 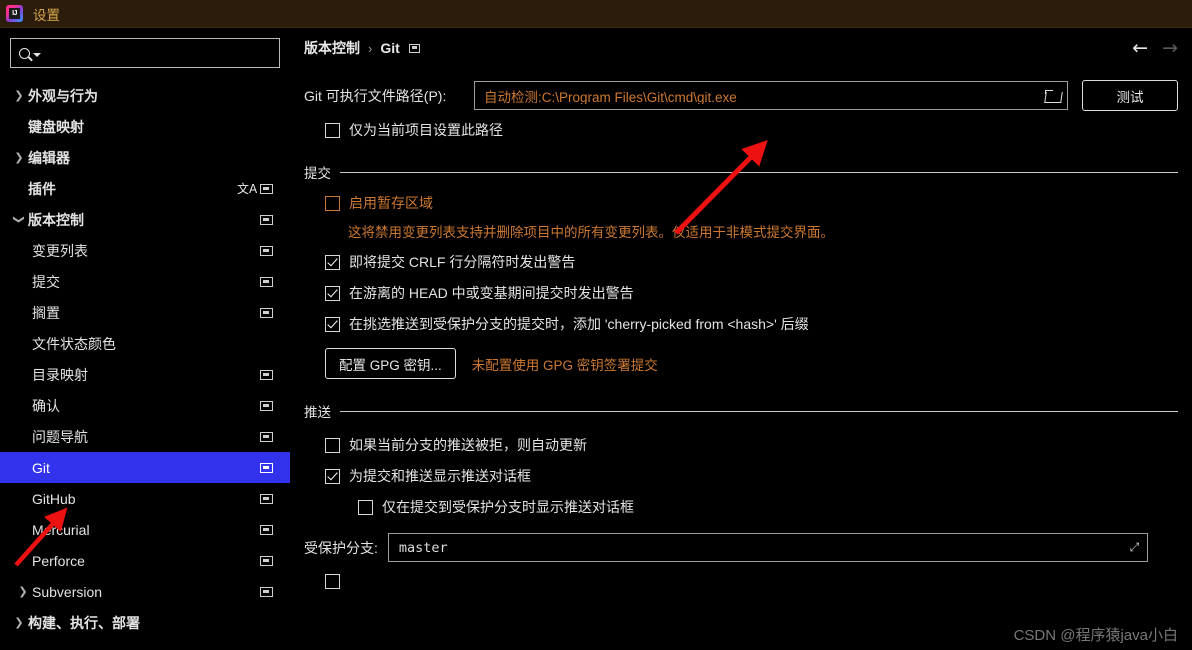 What do you see at coordinates (145, 219) in the screenshot?
I see `sidebar-item-: ❯ 版本控制` at bounding box center [145, 219].